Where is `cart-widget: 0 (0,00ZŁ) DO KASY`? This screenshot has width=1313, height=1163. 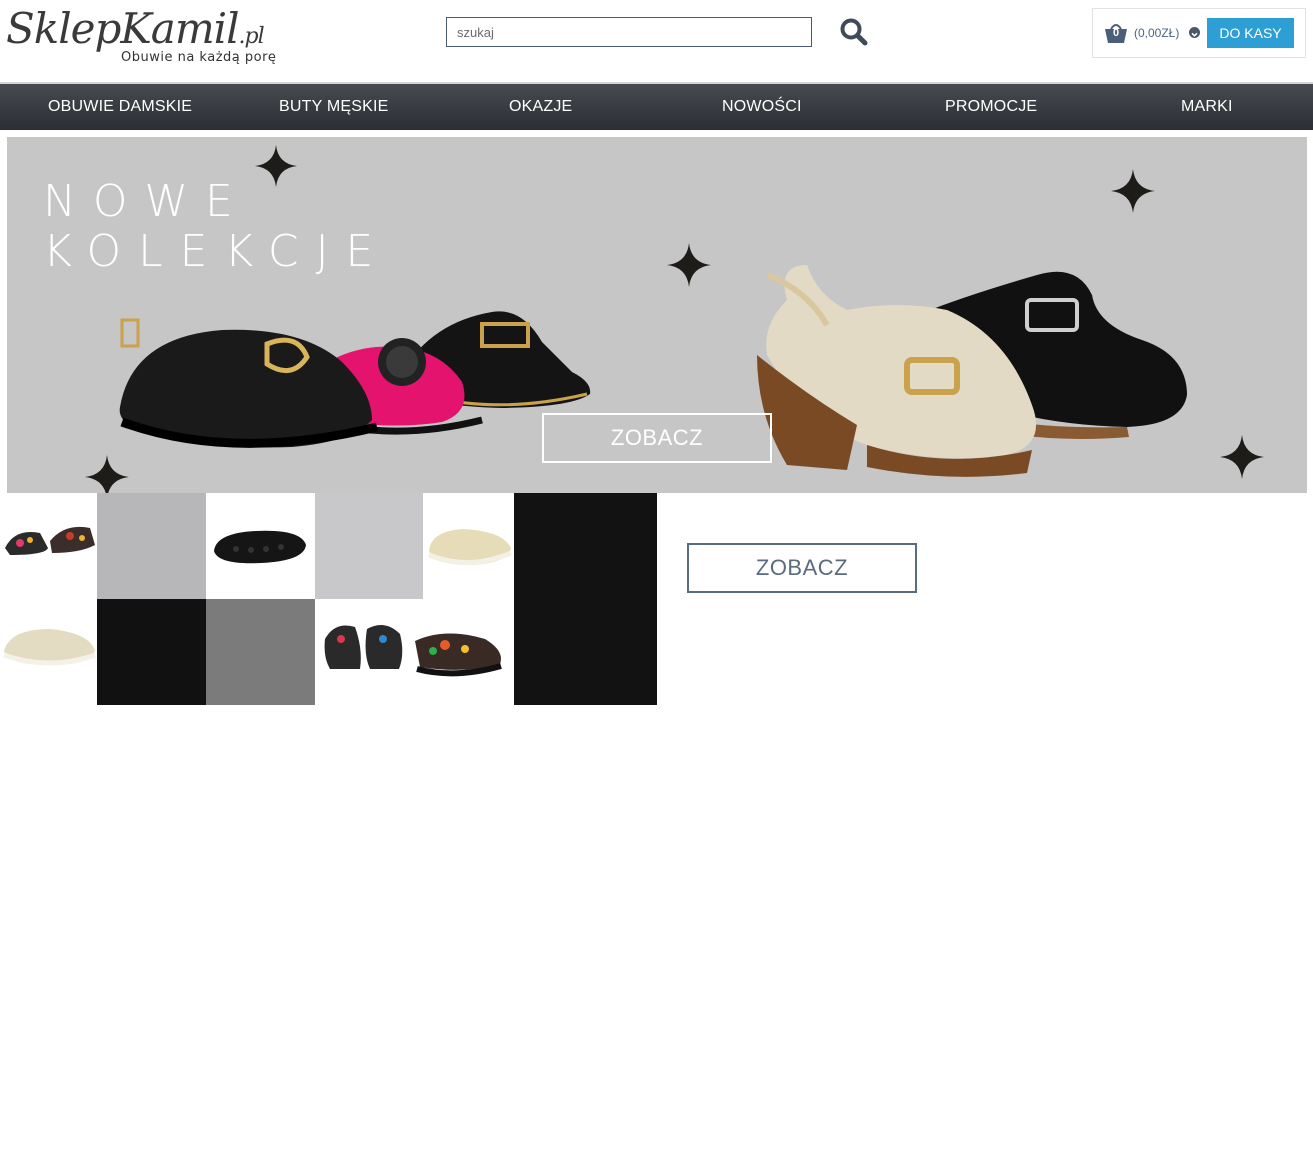
cart-widget: 0 (0,00ZŁ) DO KASY is located at coordinates (1199, 33).